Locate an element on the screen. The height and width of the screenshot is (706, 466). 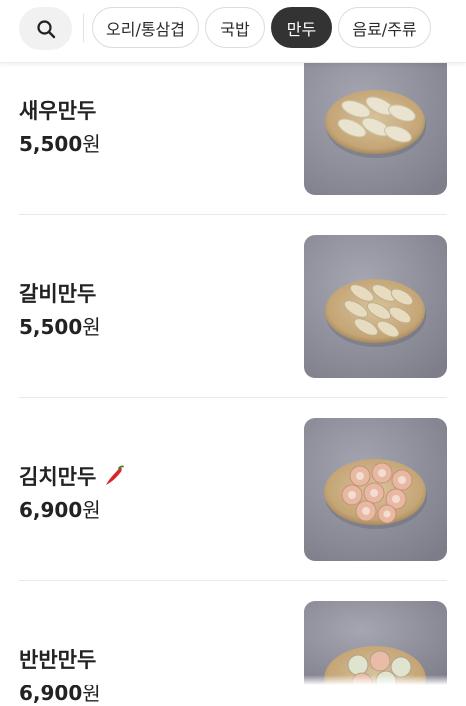
search-button is located at coordinates (45, 28).